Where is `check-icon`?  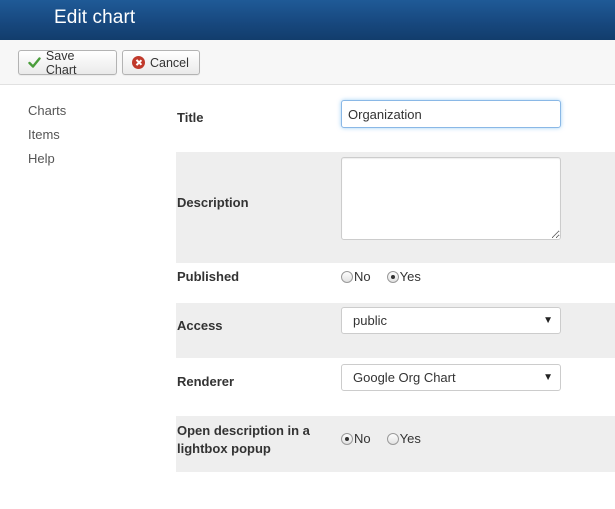 check-icon is located at coordinates (34, 62).